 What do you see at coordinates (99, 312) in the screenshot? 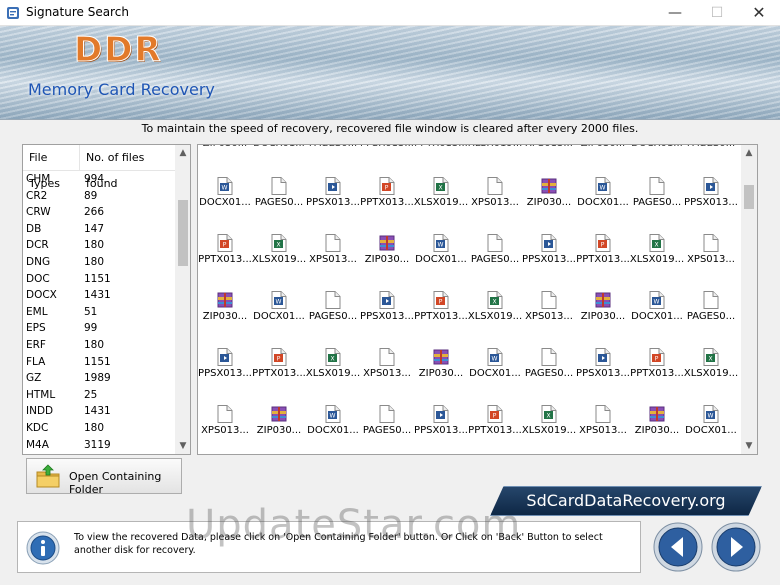
I see `file-type-row: EML 51` at bounding box center [99, 312].